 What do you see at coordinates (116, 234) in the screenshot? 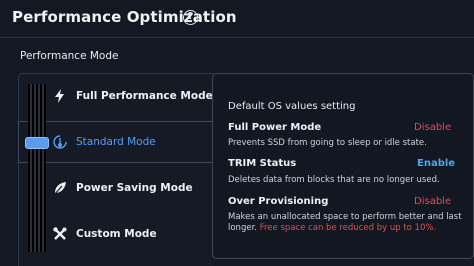
I see `mode-label: Custom Mode` at bounding box center [116, 234].